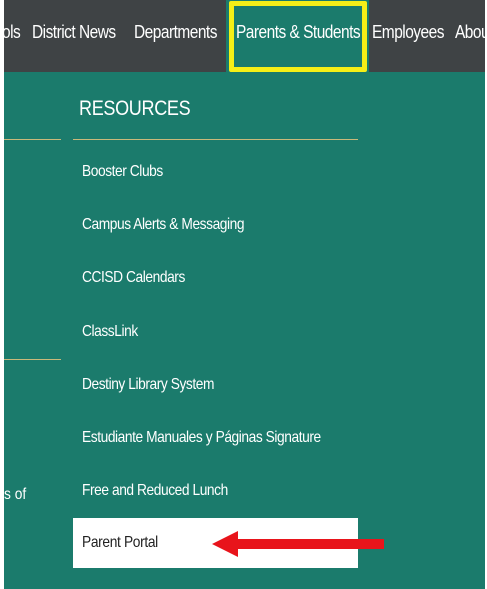 The height and width of the screenshot is (589, 487). I want to click on nav-item-about: Abou, so click(470, 32).